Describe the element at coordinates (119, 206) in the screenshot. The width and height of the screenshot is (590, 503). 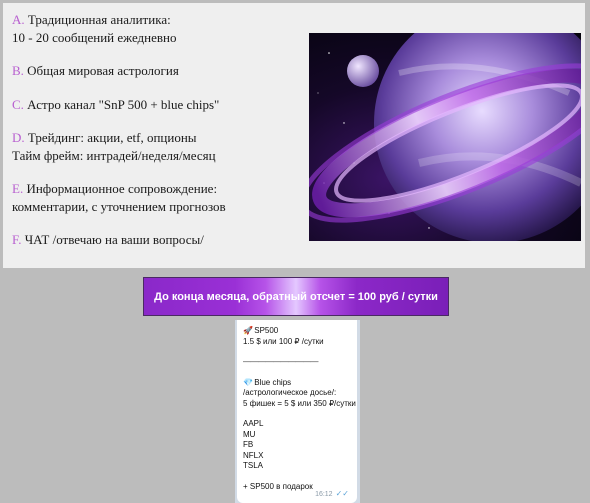
I see `service-text: комментарии, с уточнением прогнозов` at that location.